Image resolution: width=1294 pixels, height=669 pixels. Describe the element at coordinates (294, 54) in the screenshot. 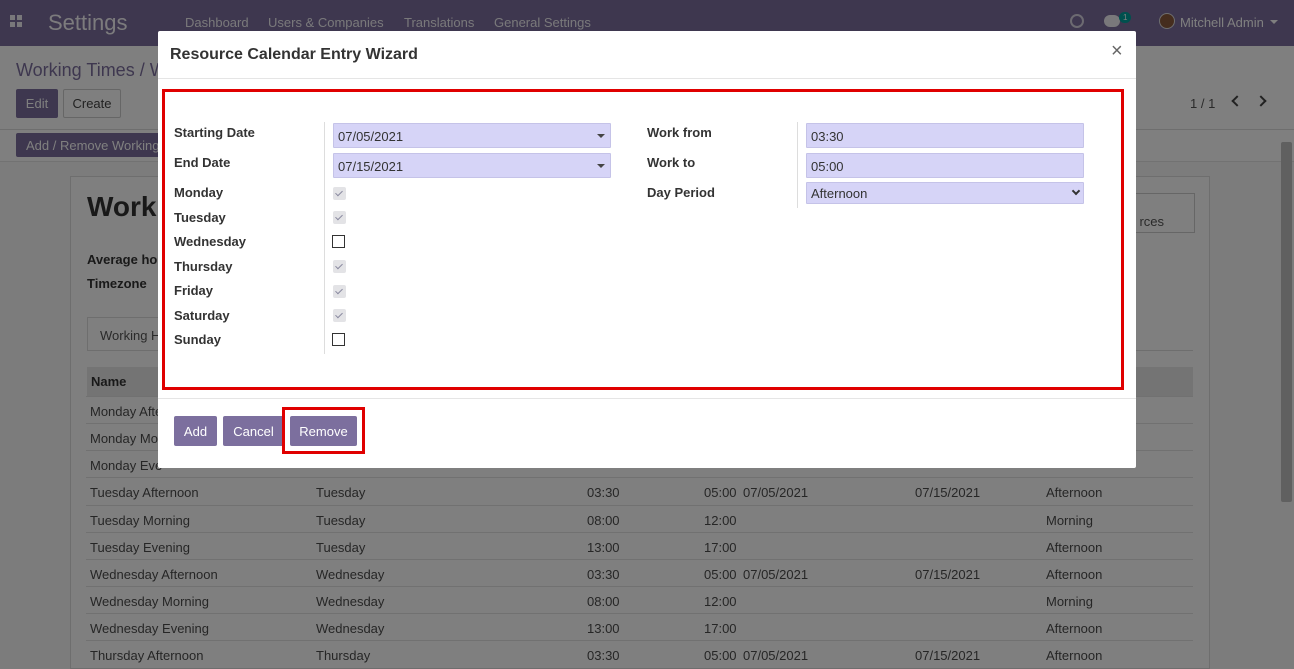

I see `modal-title: Resource Calendar Entry Wizard` at that location.